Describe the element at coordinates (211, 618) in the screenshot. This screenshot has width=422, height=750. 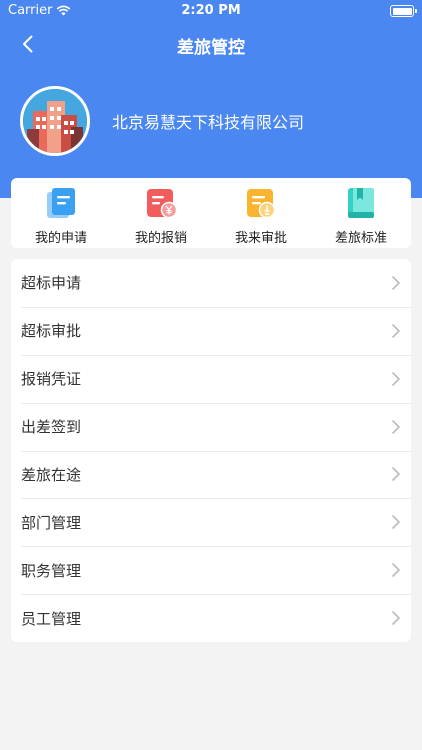
I see `menu-item-employee-management: 员工管理` at that location.